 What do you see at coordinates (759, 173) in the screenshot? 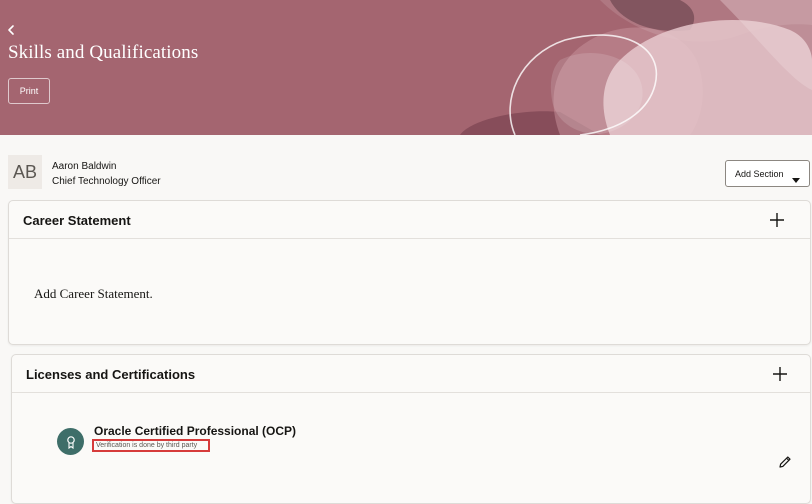
I see `add-section-label: Add Section` at bounding box center [759, 173].